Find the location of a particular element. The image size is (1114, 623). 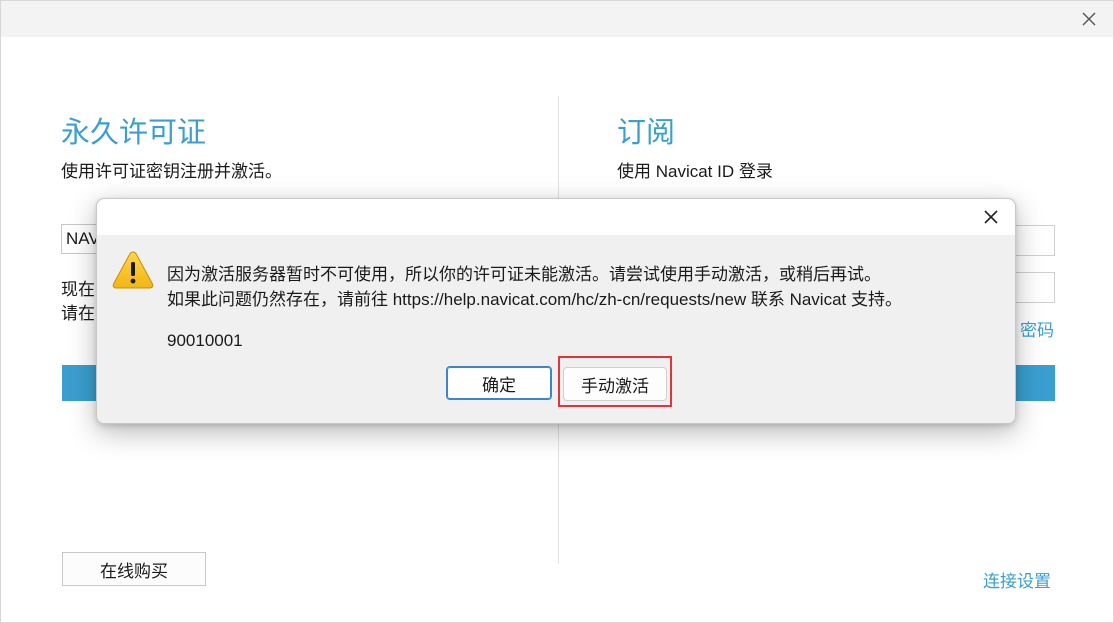

dialog-title-bar is located at coordinates (556, 217).